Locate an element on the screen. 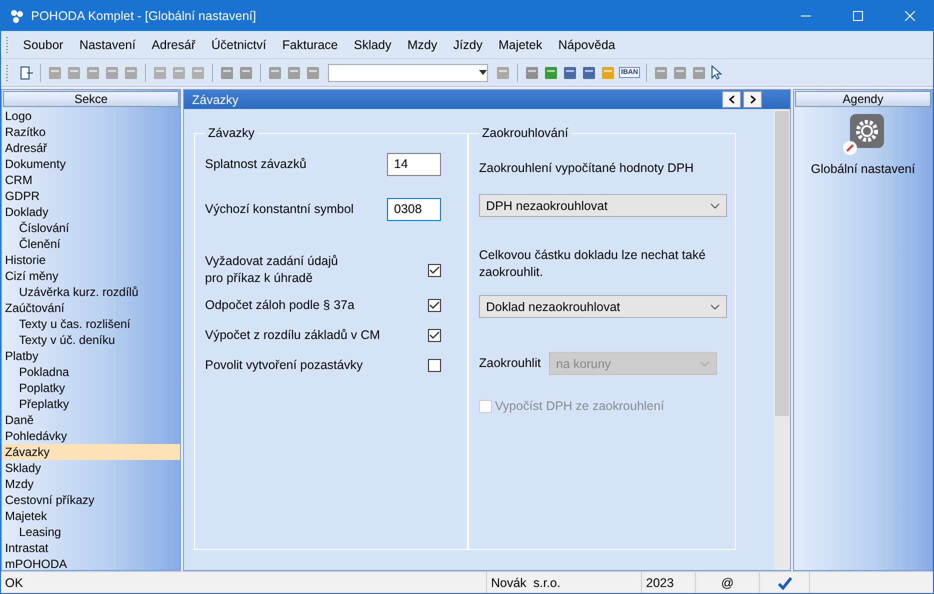  sidebar-item: Pohledávky is located at coordinates (91, 436).